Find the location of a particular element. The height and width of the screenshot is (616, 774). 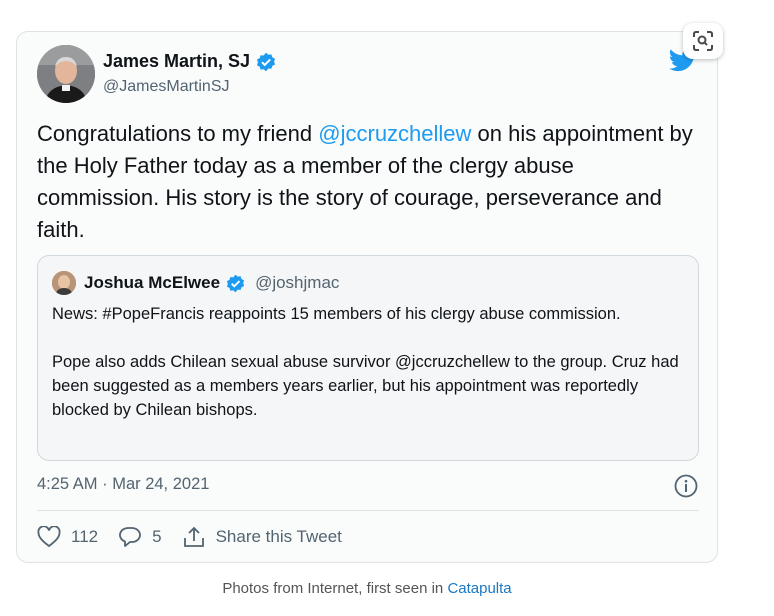

like-button: 112 is located at coordinates (67, 537).